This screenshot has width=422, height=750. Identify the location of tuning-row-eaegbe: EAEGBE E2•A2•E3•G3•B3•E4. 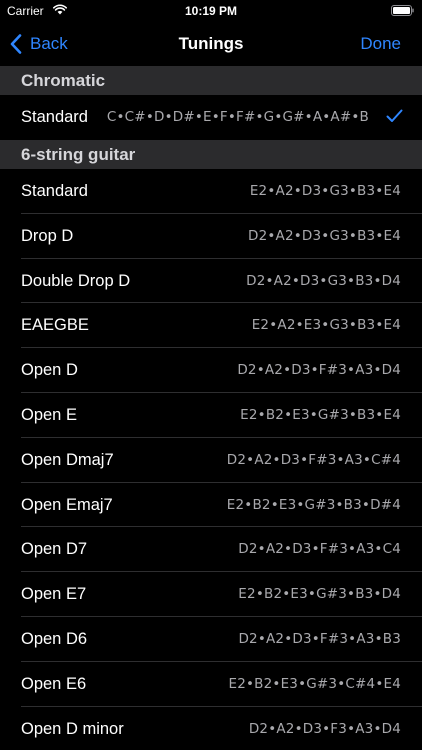
(211, 326).